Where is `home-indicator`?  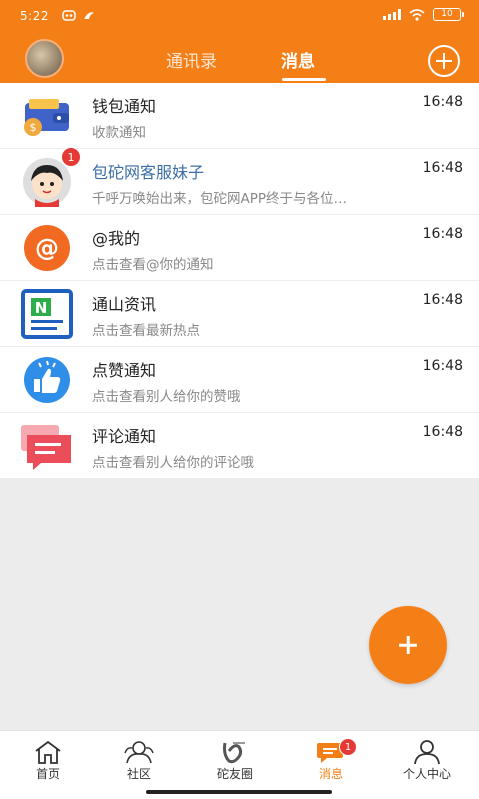
home-indicator is located at coordinates (239, 792).